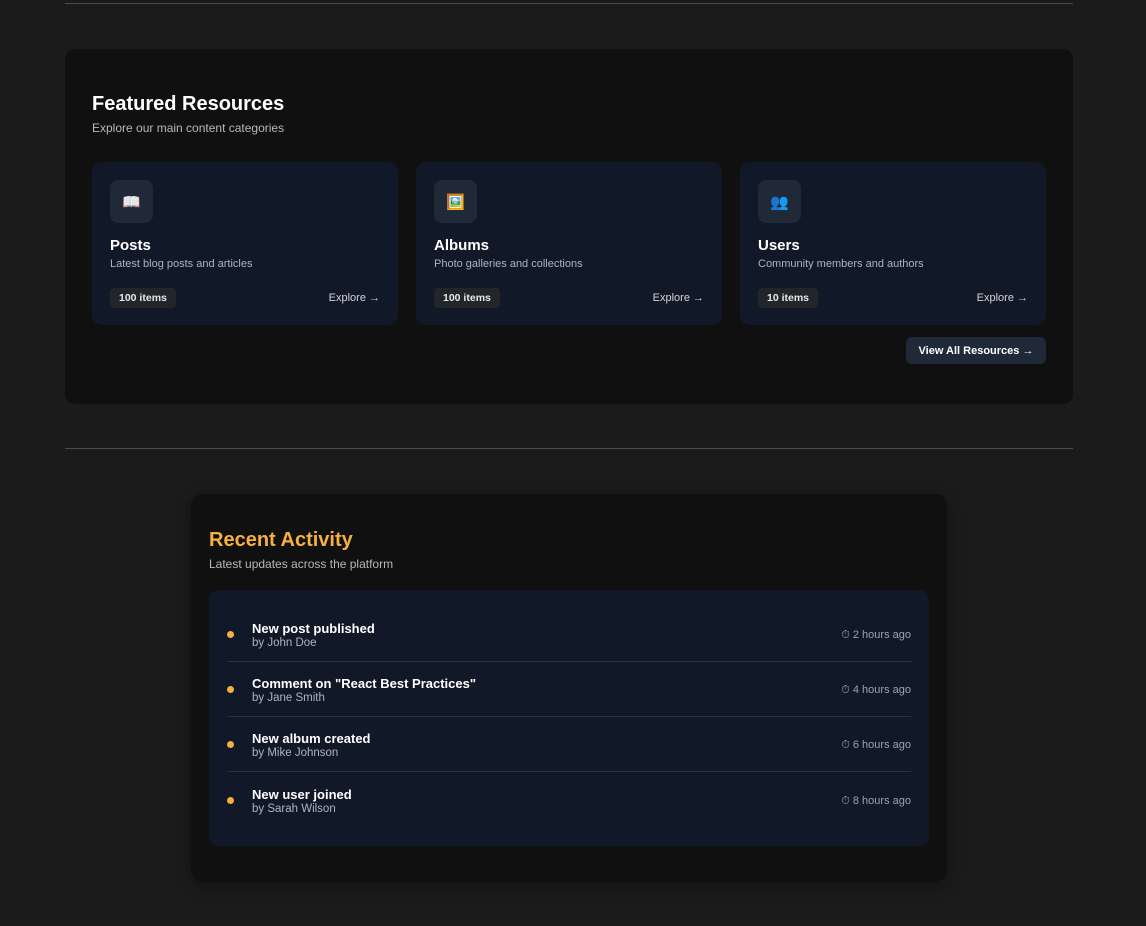 Image resolution: width=1146 pixels, height=926 pixels. What do you see at coordinates (569, 3) in the screenshot?
I see `top-divider` at bounding box center [569, 3].